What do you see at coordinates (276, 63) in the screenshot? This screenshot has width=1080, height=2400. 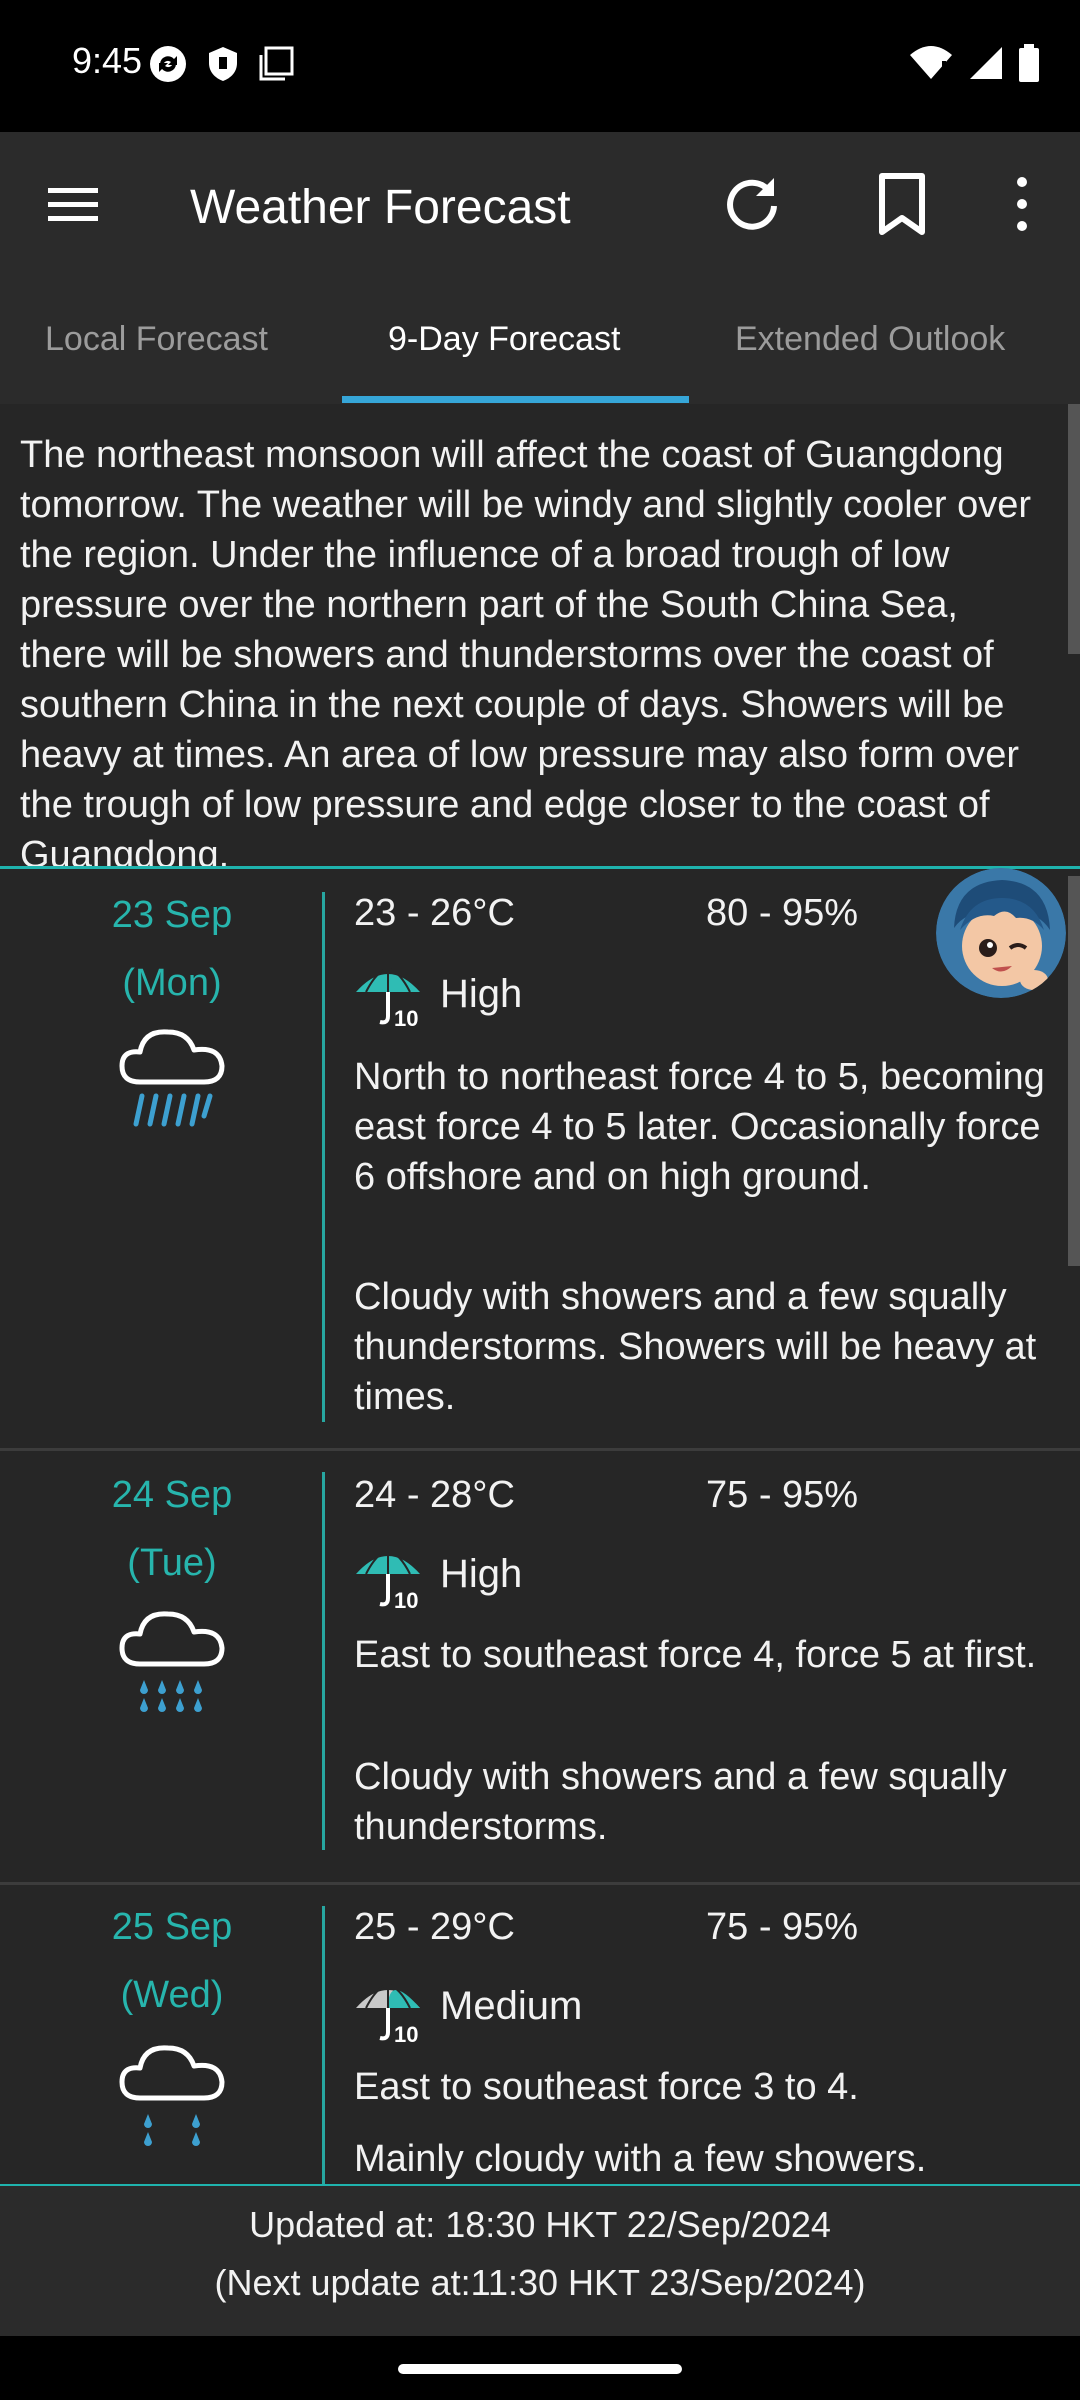 I see `screenshot-icon` at bounding box center [276, 63].